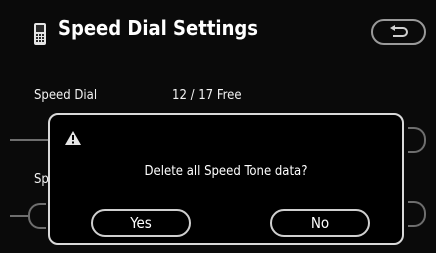 The height and width of the screenshot is (253, 436). What do you see at coordinates (30, 140) in the screenshot?
I see `row-divider` at bounding box center [30, 140].